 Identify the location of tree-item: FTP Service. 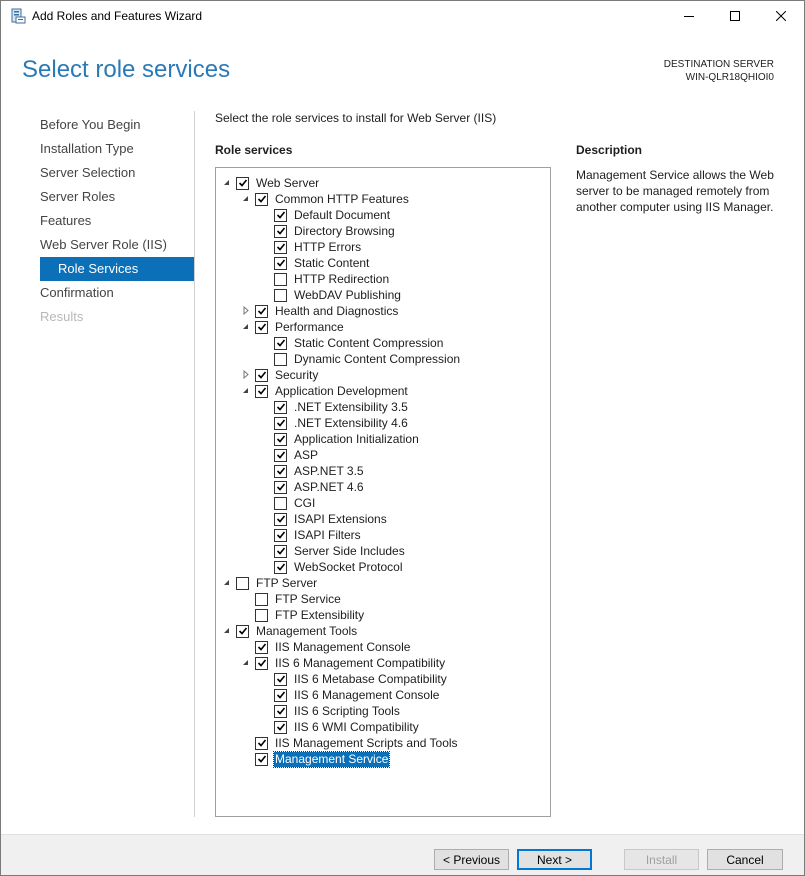
(298, 599).